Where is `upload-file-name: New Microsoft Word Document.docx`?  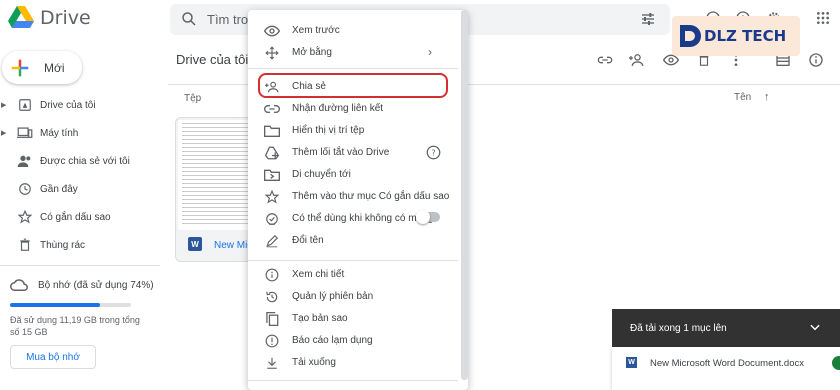 upload-file-name: New Microsoft Word Document.docx is located at coordinates (727, 363).